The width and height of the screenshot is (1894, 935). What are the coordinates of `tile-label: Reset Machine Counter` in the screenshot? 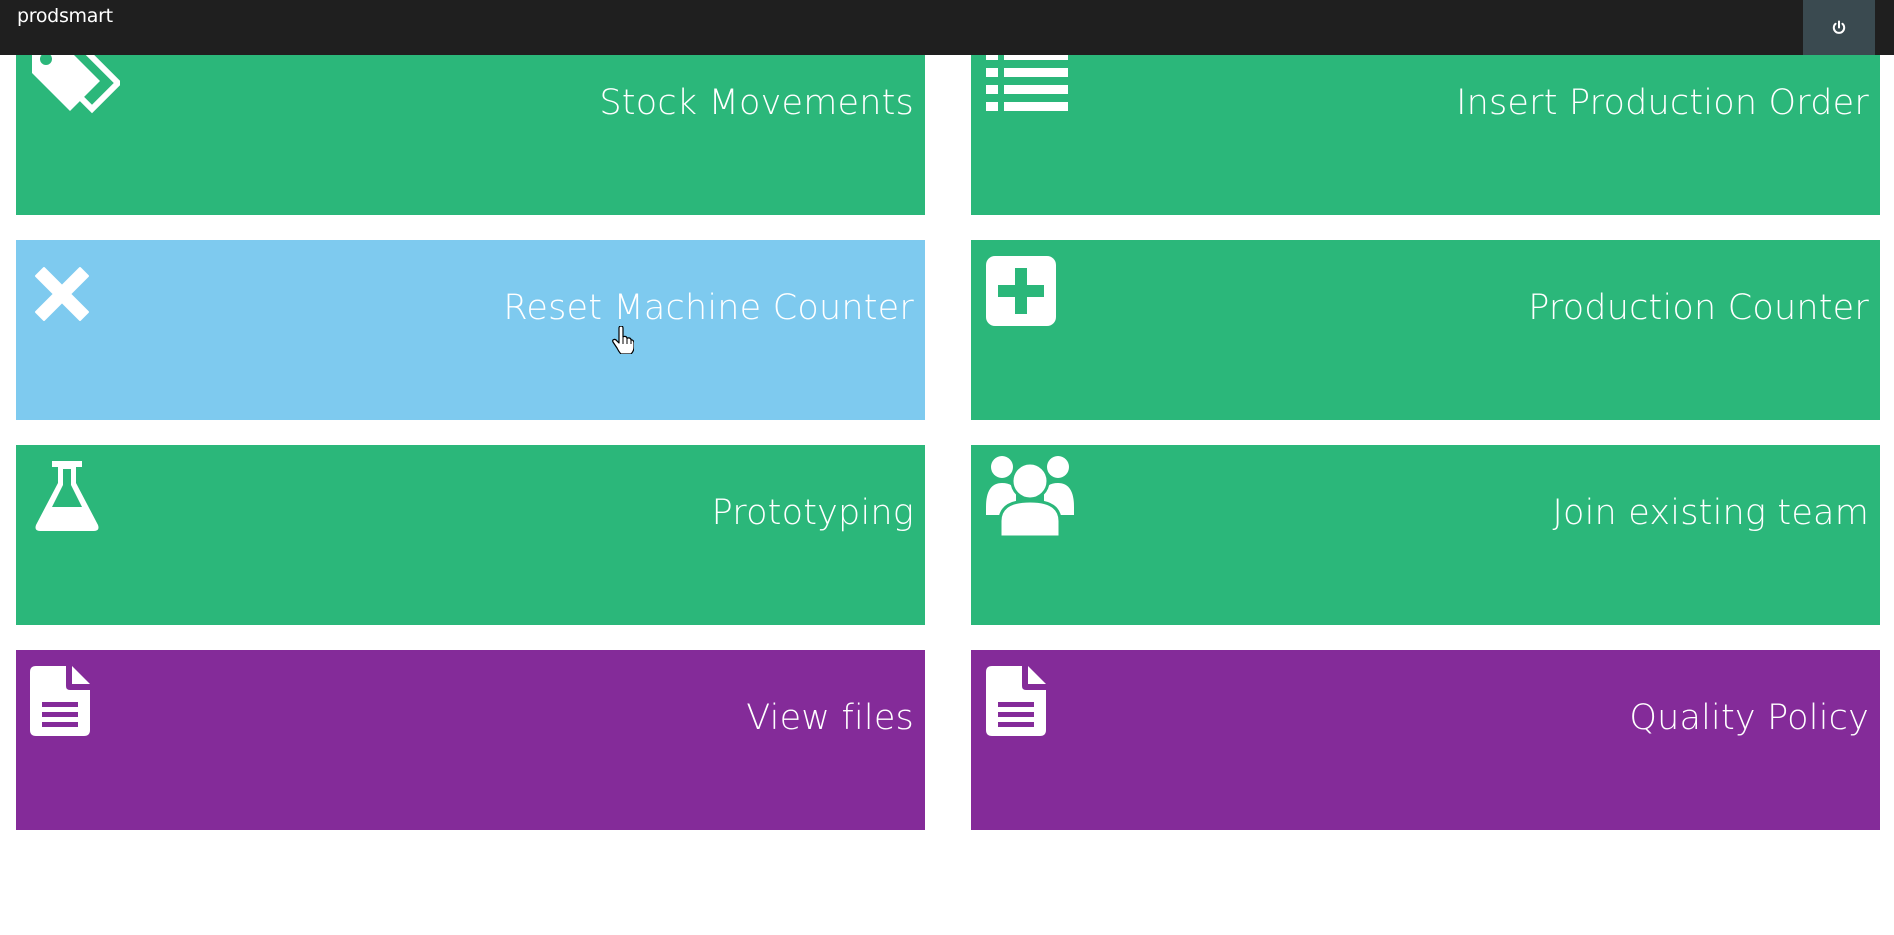 It's located at (708, 308).